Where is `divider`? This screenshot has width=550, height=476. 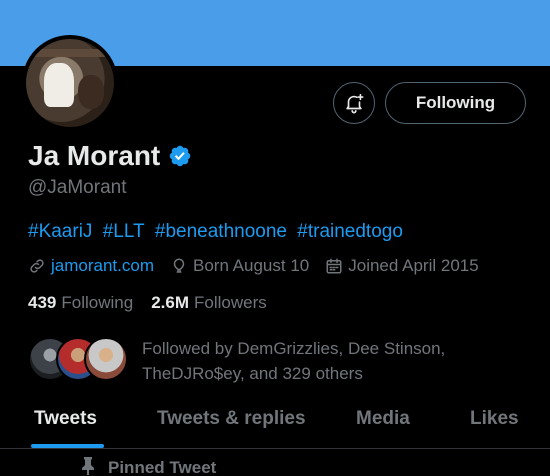 divider is located at coordinates (275, 448).